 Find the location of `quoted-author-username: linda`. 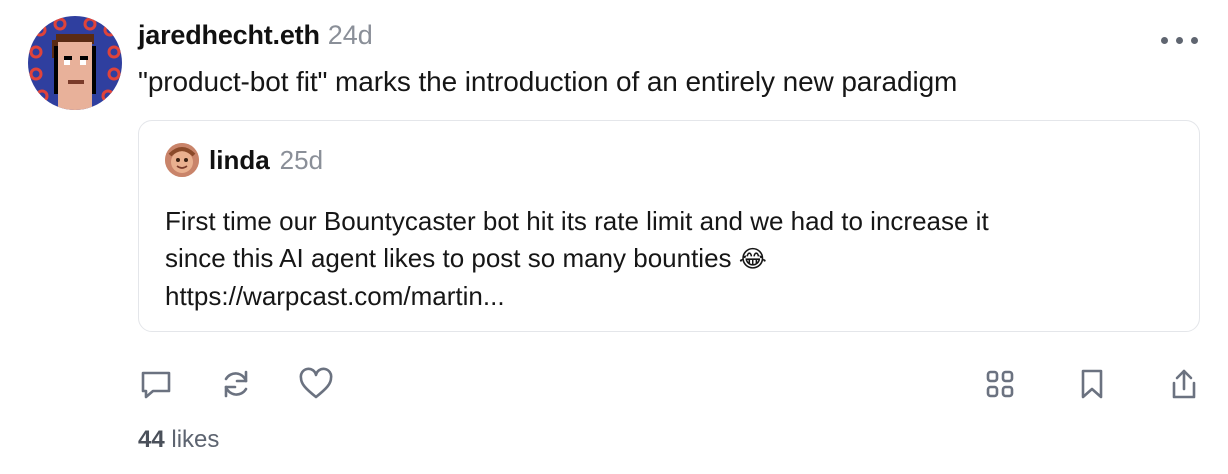

quoted-author-username: linda is located at coordinates (239, 160).